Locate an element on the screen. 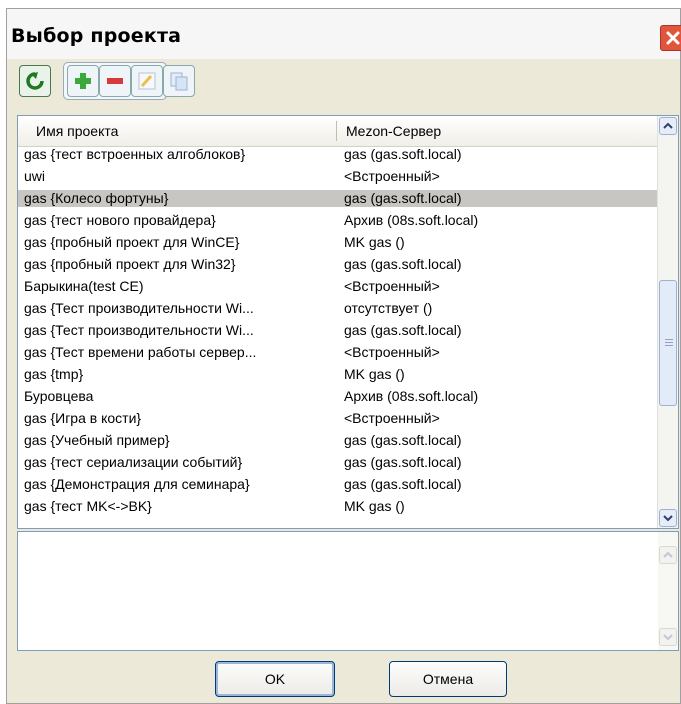 The image size is (681, 704). refresh-icon is located at coordinates (35, 81).